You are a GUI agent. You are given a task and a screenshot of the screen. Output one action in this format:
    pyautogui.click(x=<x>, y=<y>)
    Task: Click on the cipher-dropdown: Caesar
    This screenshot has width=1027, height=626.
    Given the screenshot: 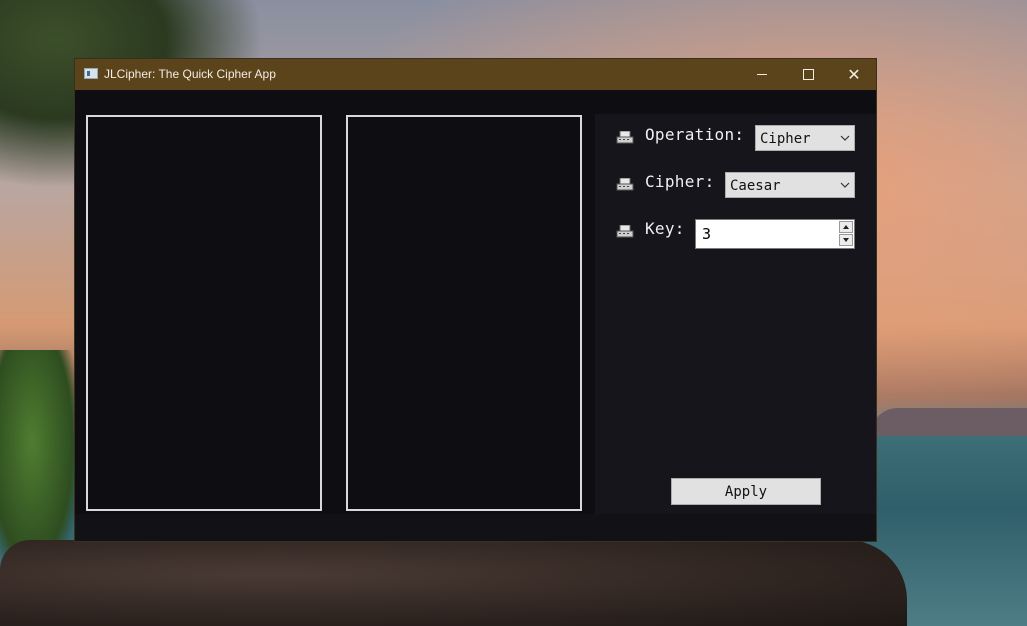 What is the action you would take?
    pyautogui.click(x=790, y=185)
    